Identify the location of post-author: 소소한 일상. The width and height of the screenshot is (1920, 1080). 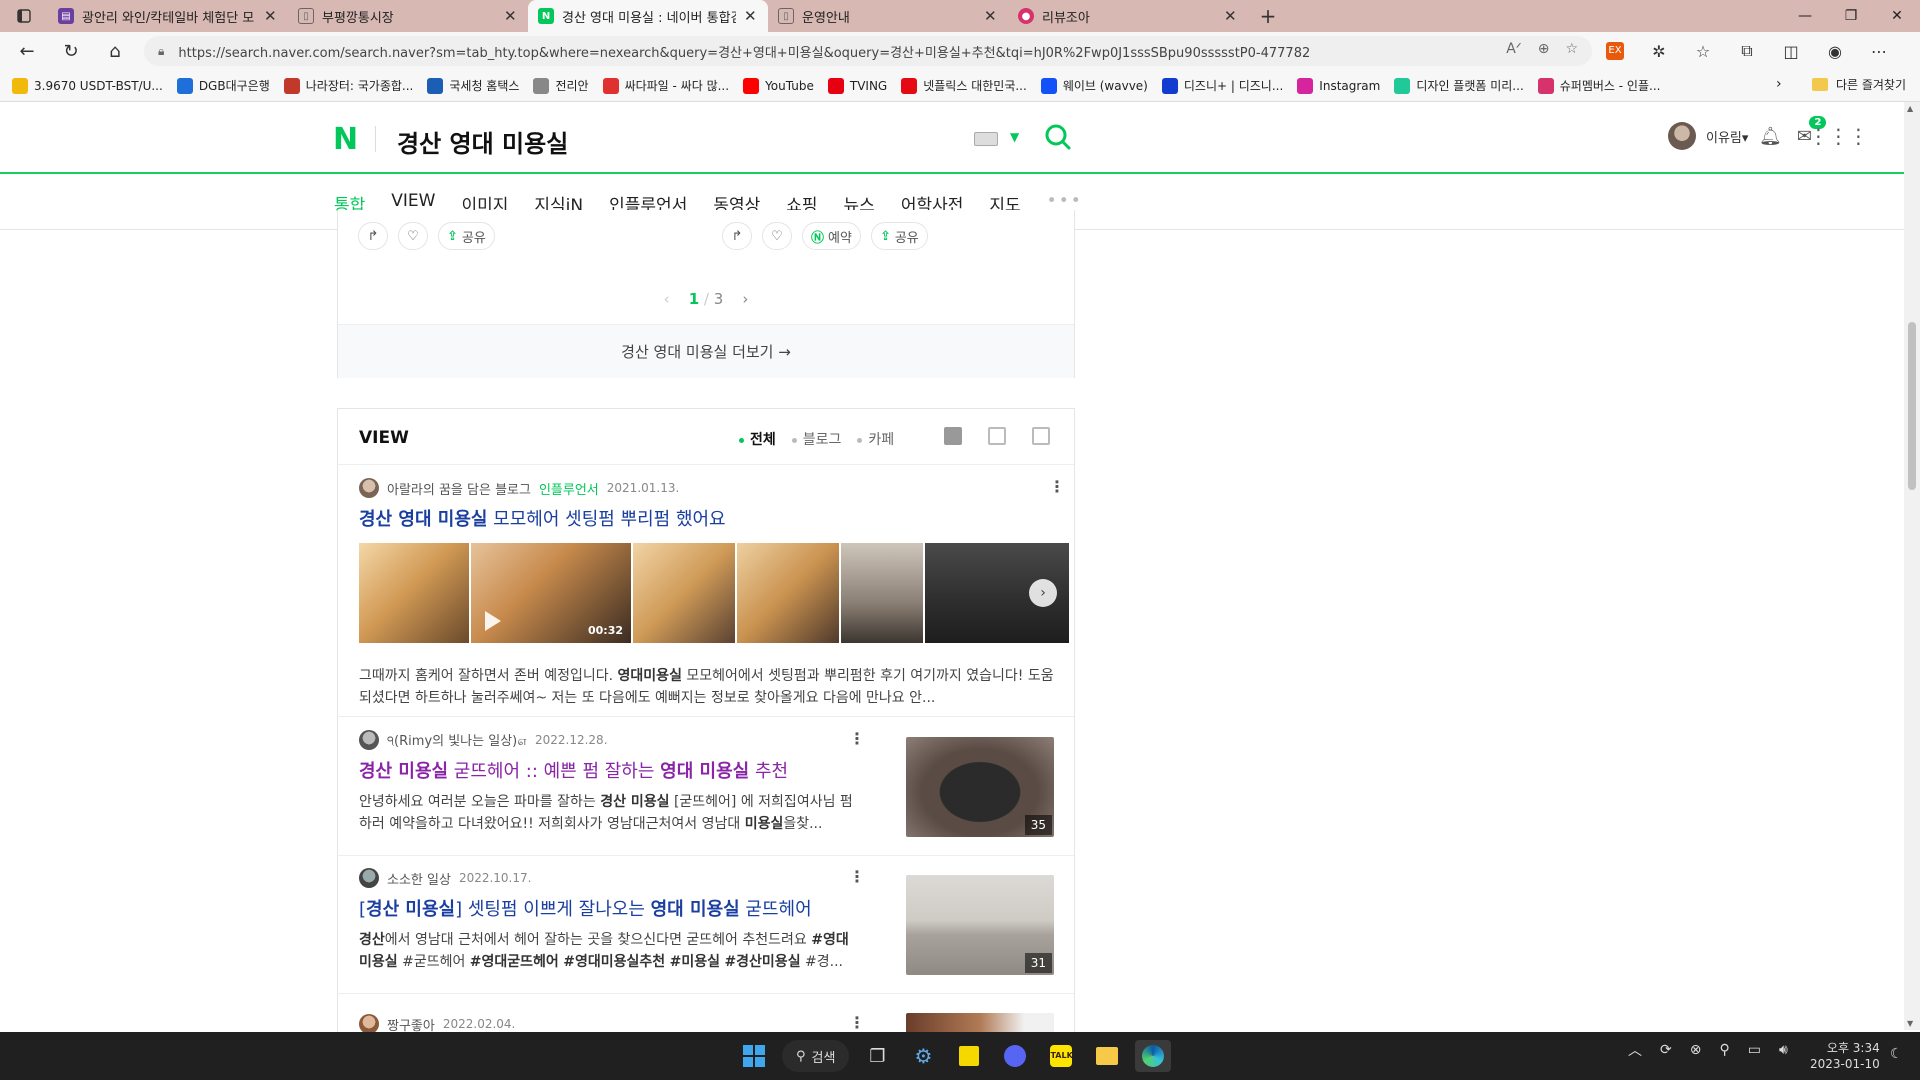
(419, 878).